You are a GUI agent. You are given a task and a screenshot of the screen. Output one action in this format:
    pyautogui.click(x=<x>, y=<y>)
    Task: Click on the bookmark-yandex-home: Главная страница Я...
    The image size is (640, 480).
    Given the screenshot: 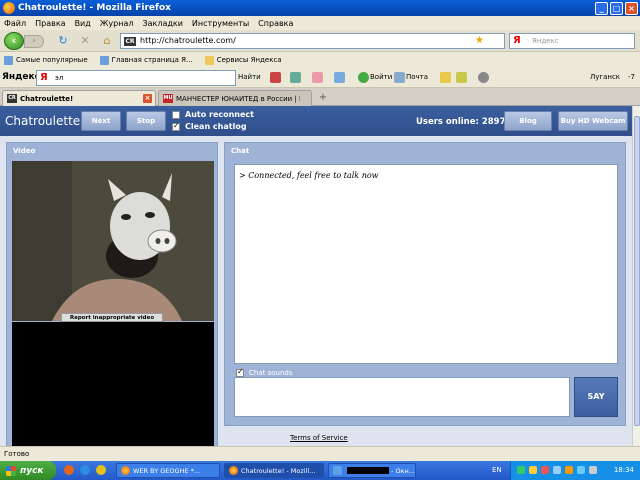 What is the action you would take?
    pyautogui.click(x=146, y=60)
    